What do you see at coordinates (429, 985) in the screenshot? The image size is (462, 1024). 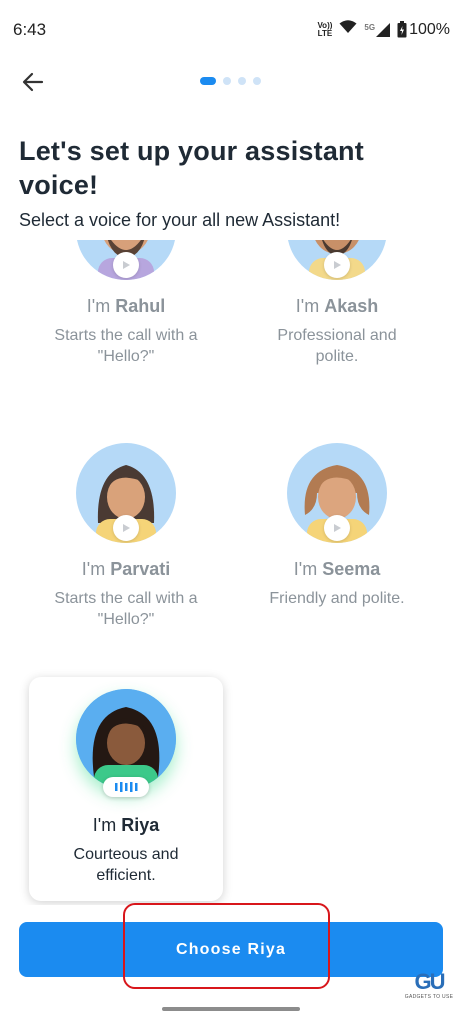 I see `watermark-logo: GU GADGETS TO USE` at bounding box center [429, 985].